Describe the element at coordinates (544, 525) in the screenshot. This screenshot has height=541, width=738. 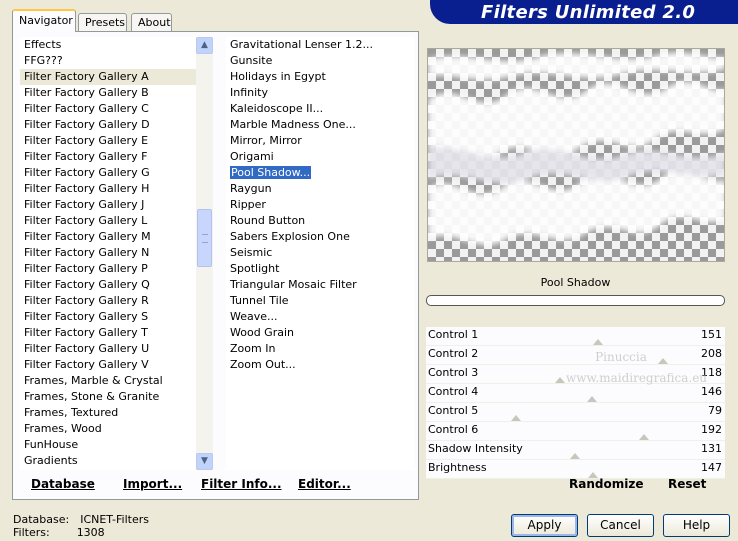
I see `apply-button: Apply` at that location.